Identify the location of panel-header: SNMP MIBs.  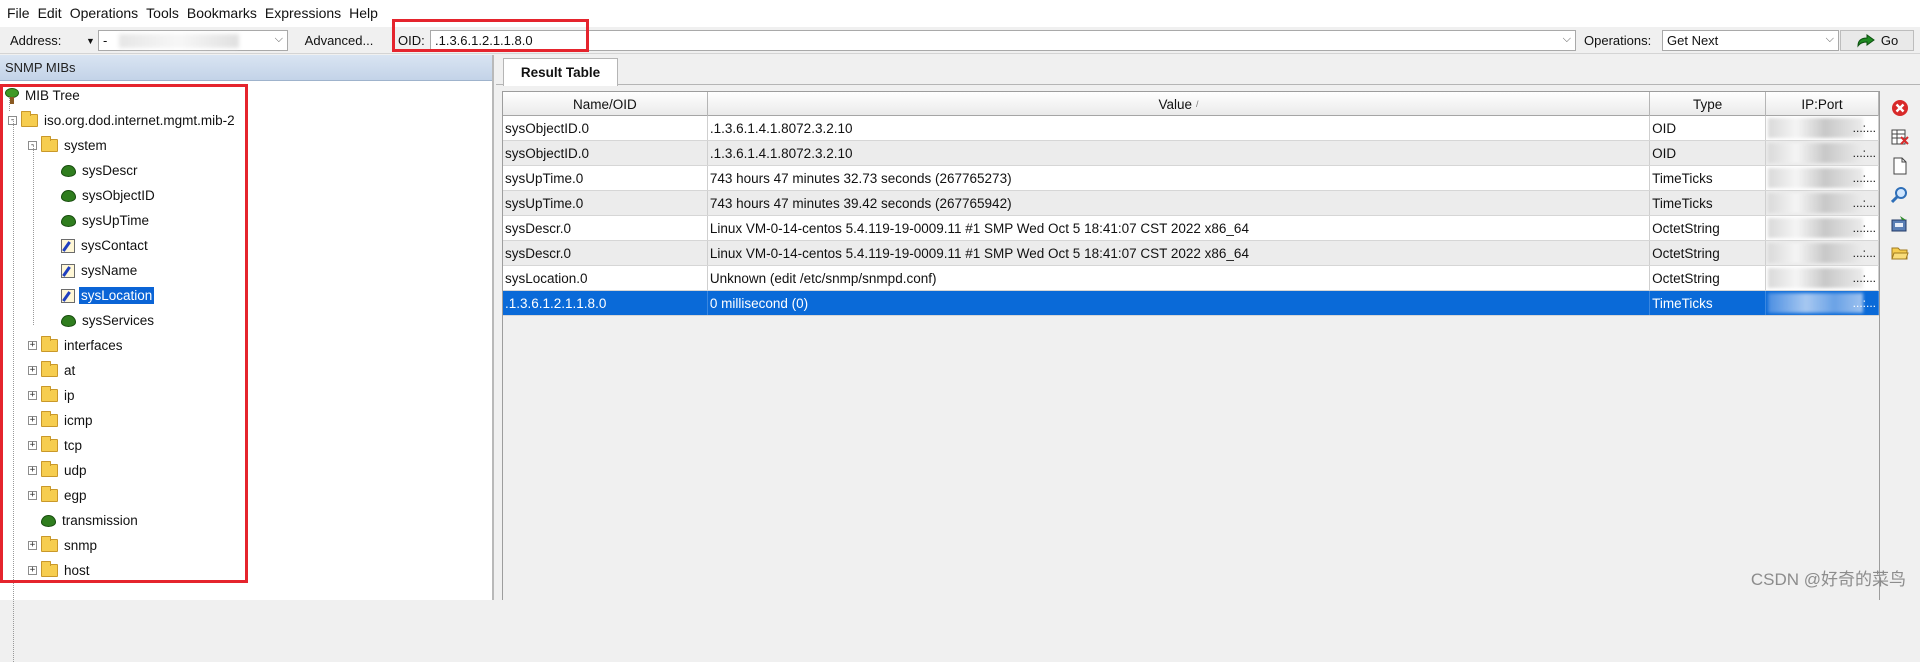
(246, 68).